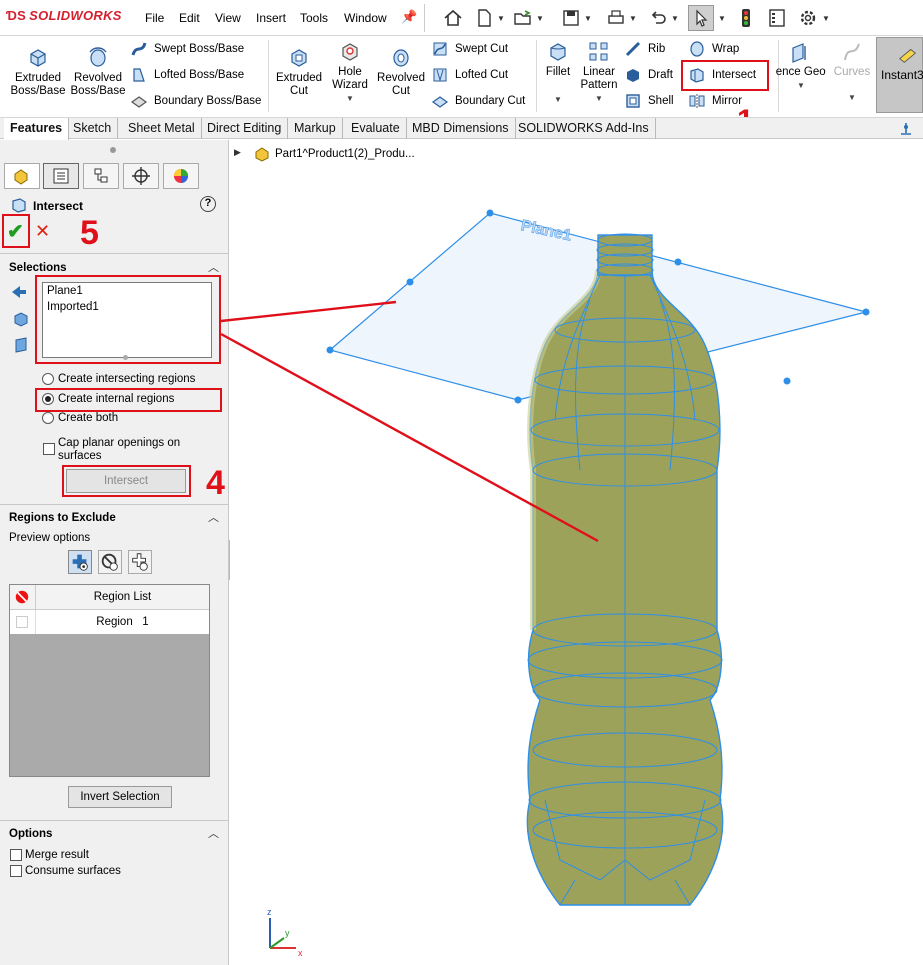  I want to click on linear-pattern-button: Linear Pattern ▼, so click(599, 72).